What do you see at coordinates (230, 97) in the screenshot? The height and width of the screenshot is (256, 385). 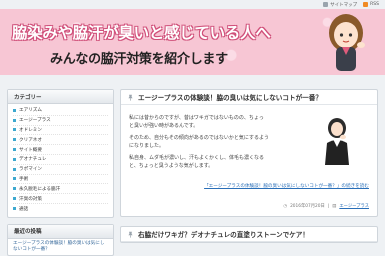 I see `post-title: エージープラスの体験談！脇の臭いは気にしないコトが一番？` at bounding box center [230, 97].